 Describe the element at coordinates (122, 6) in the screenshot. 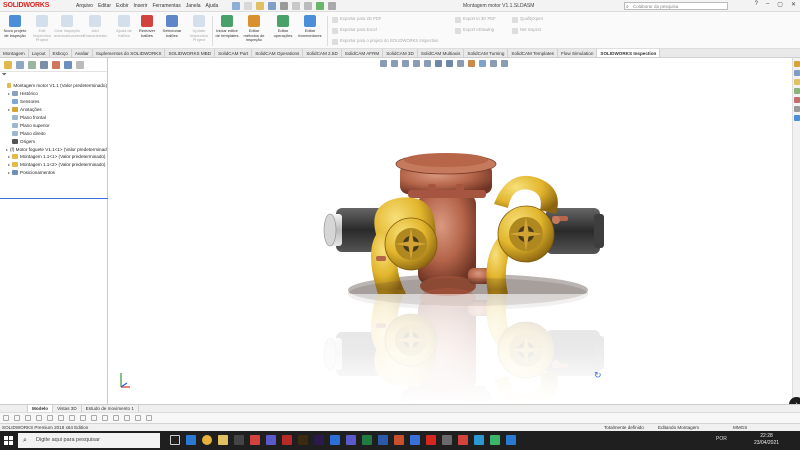

I see `menu-item-exibir: Exibir` at that location.